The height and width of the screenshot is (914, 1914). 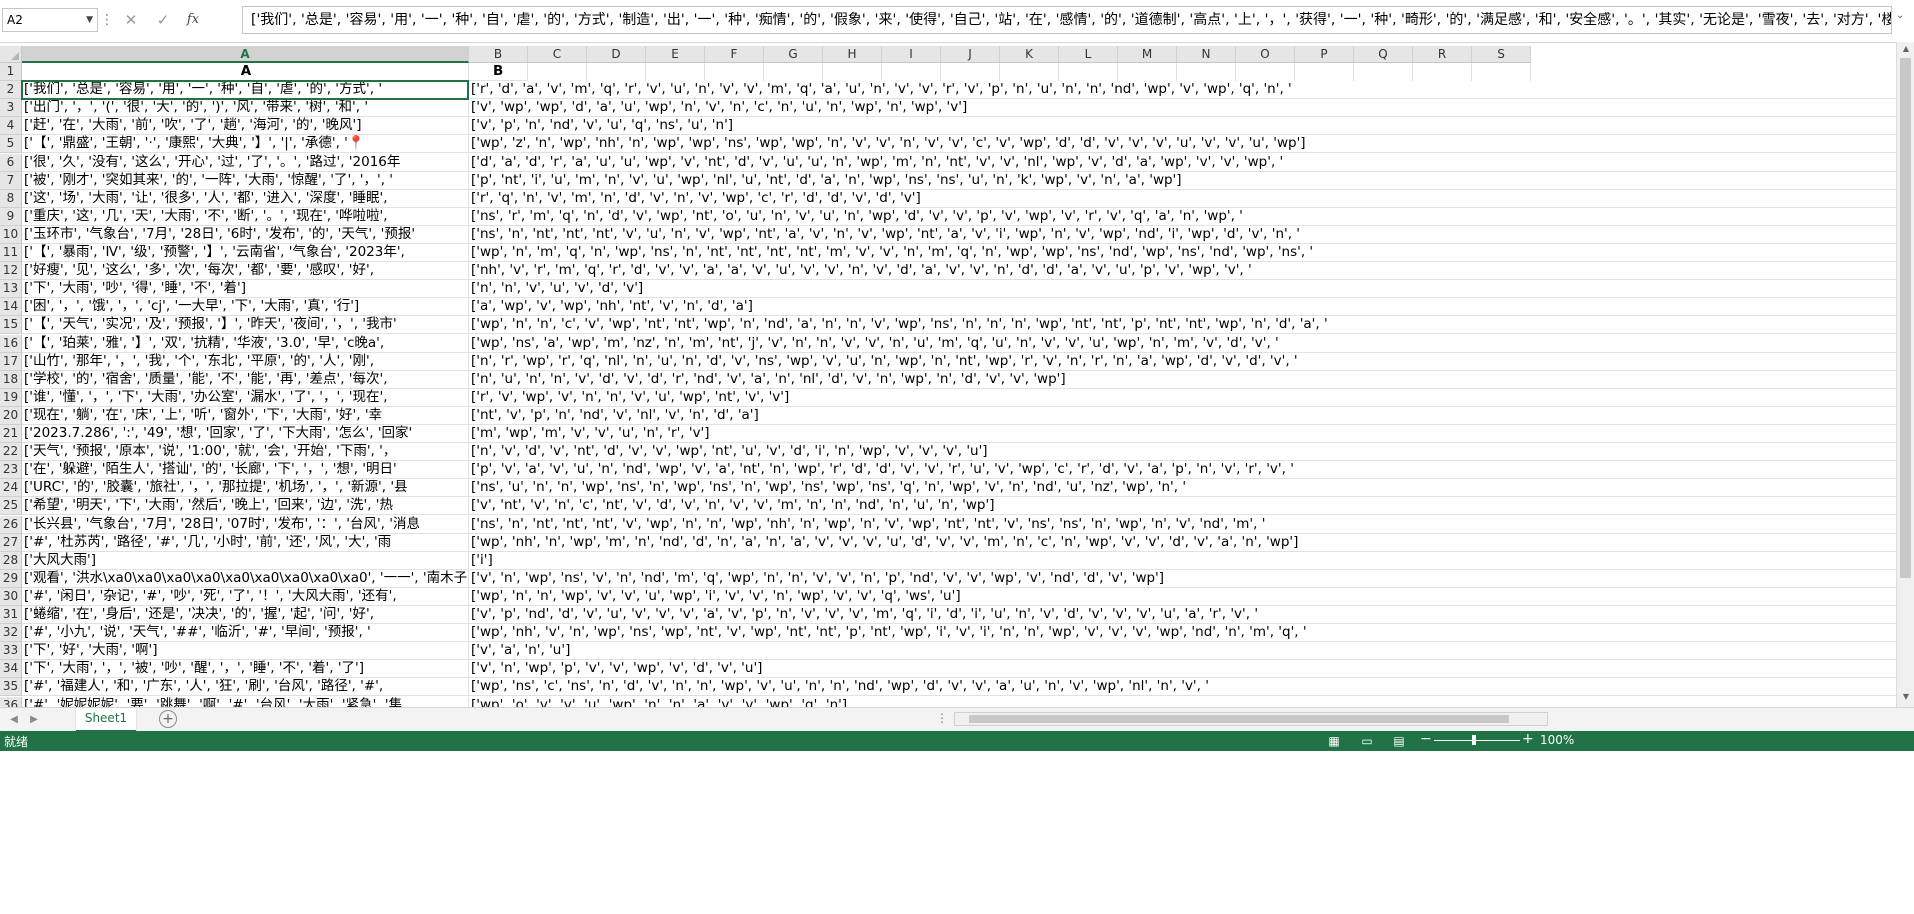 I want to click on horizontal-scrollbar, so click(x=1251, y=719).